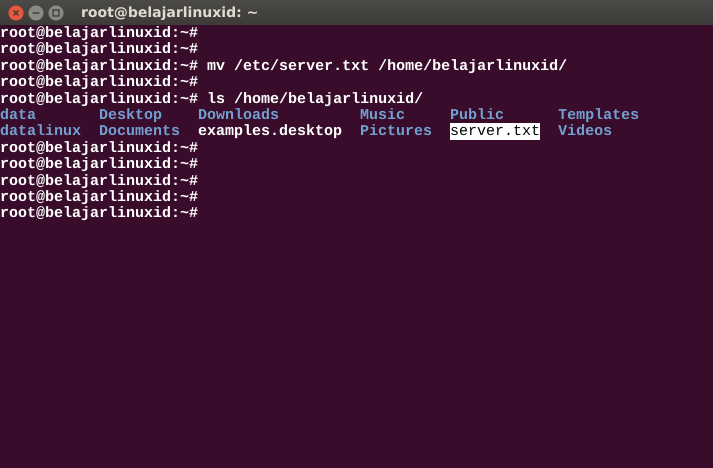  I want to click on directory-name: Documents, so click(139, 131).